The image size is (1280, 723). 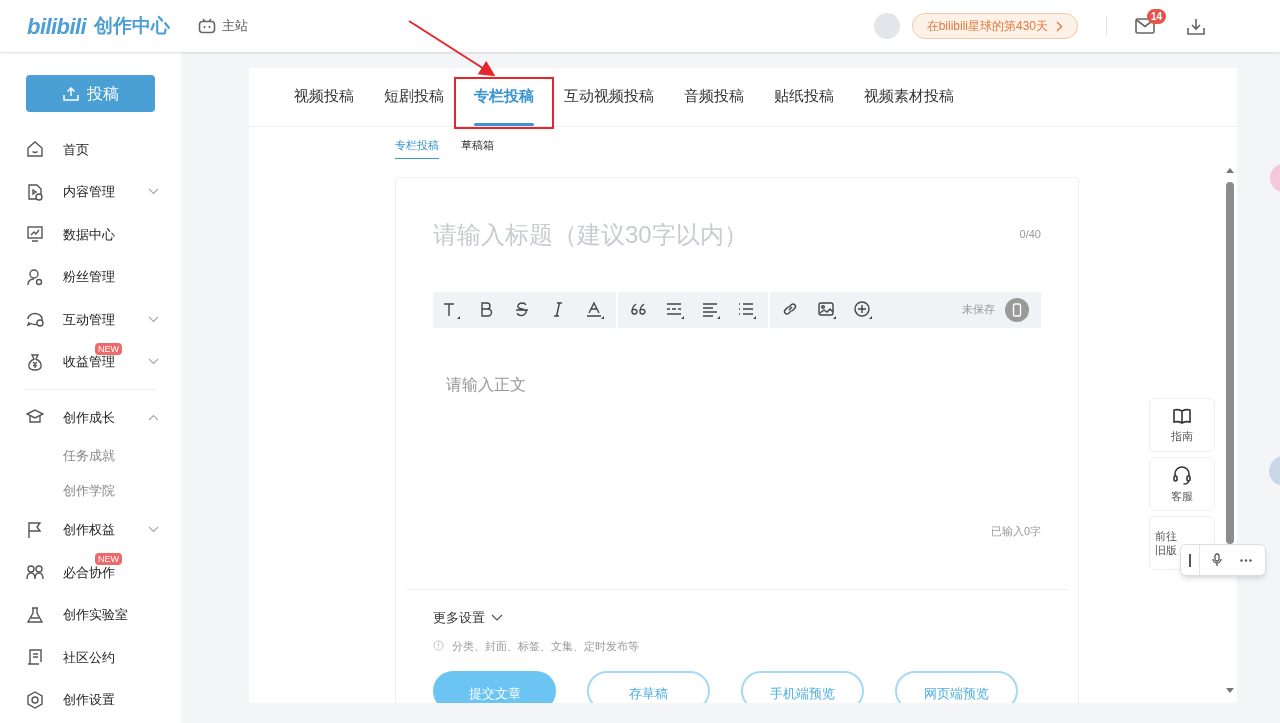 I want to click on side-button: 指南, so click(x=1182, y=425).